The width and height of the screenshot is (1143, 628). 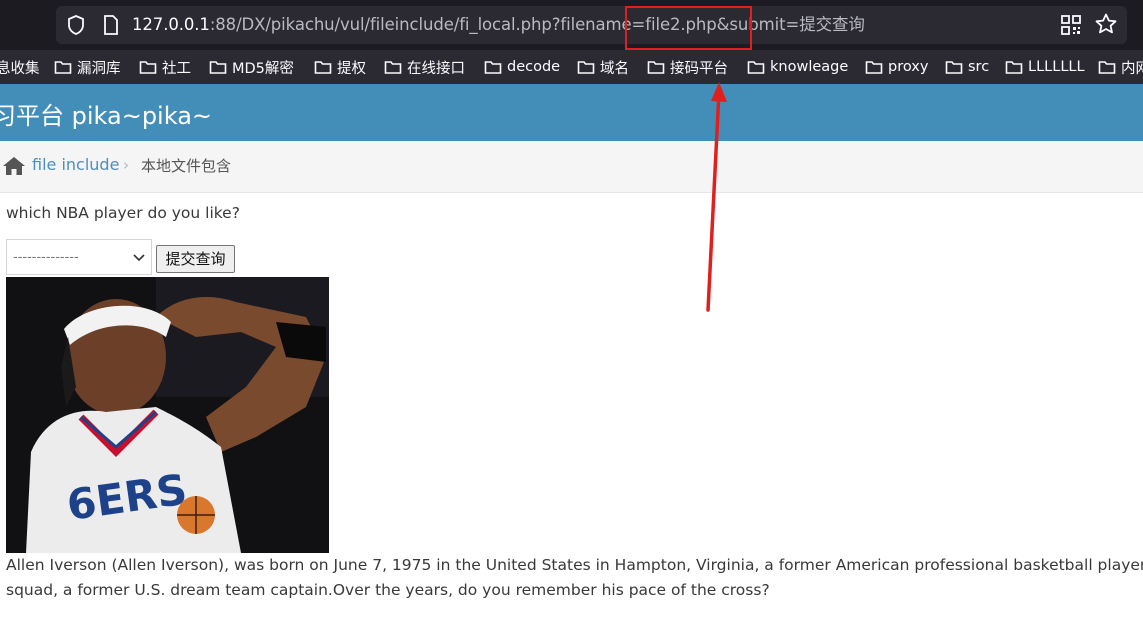 What do you see at coordinates (716, 197) in the screenshot?
I see `annotation-arrow` at bounding box center [716, 197].